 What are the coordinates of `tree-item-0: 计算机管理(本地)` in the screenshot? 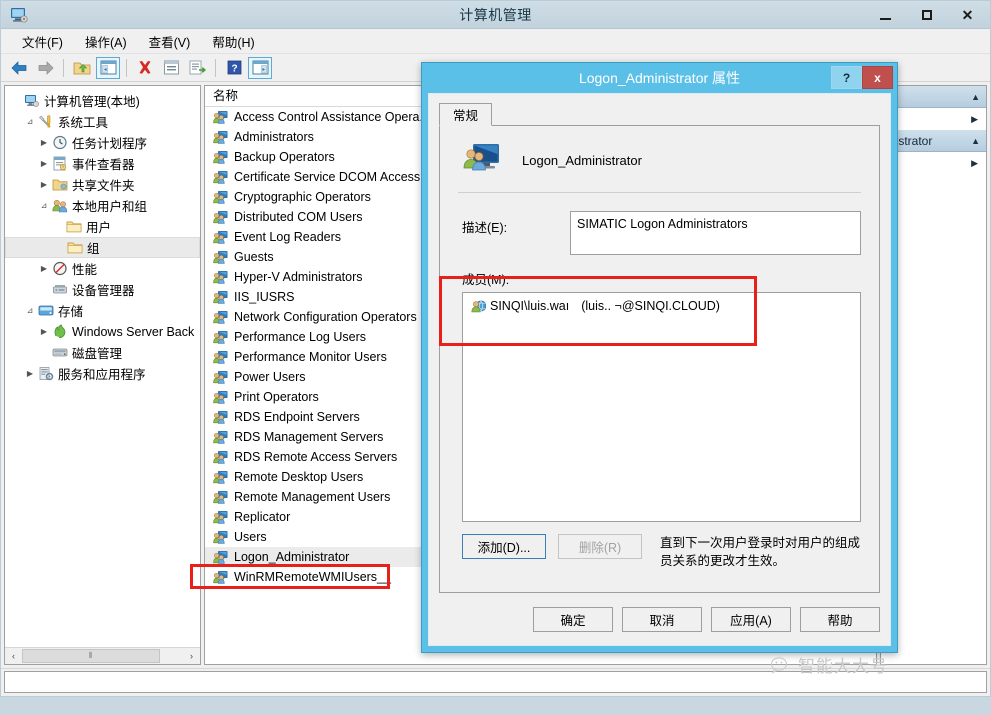 It's located at (102, 100).